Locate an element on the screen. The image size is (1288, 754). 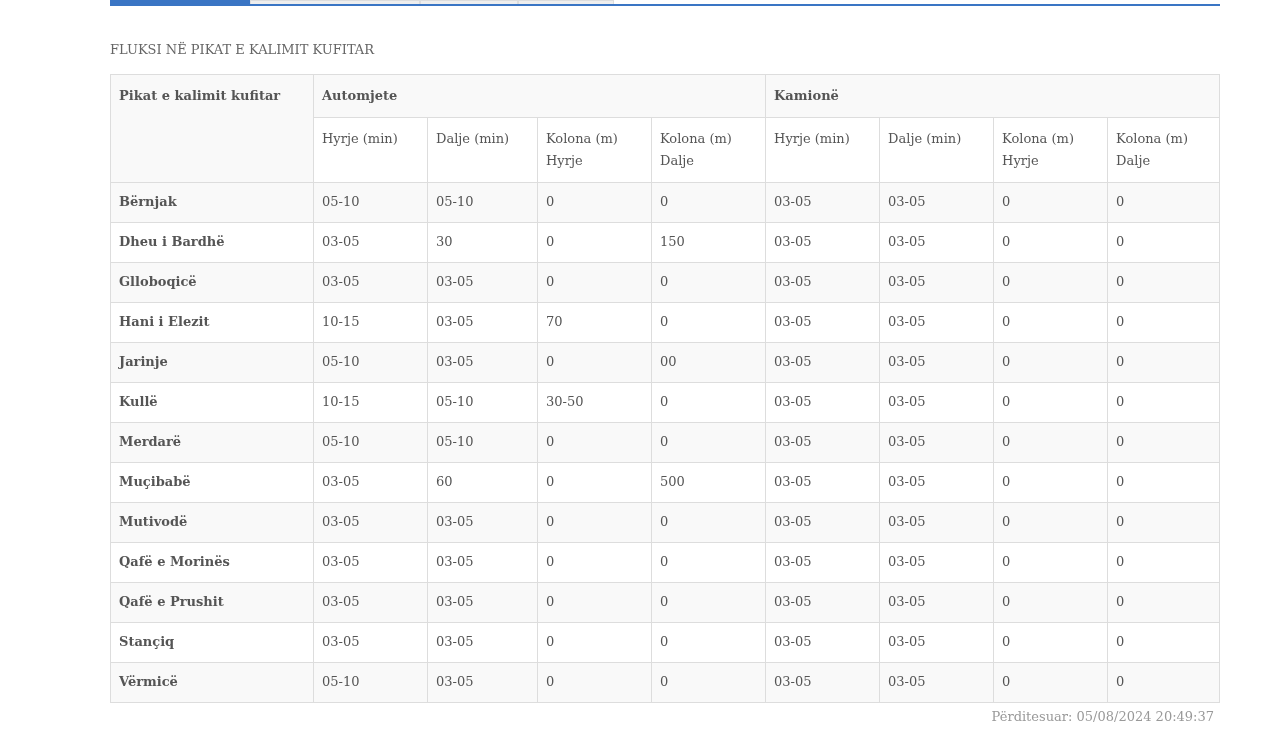
table-cell: 00 is located at coordinates (708, 362).